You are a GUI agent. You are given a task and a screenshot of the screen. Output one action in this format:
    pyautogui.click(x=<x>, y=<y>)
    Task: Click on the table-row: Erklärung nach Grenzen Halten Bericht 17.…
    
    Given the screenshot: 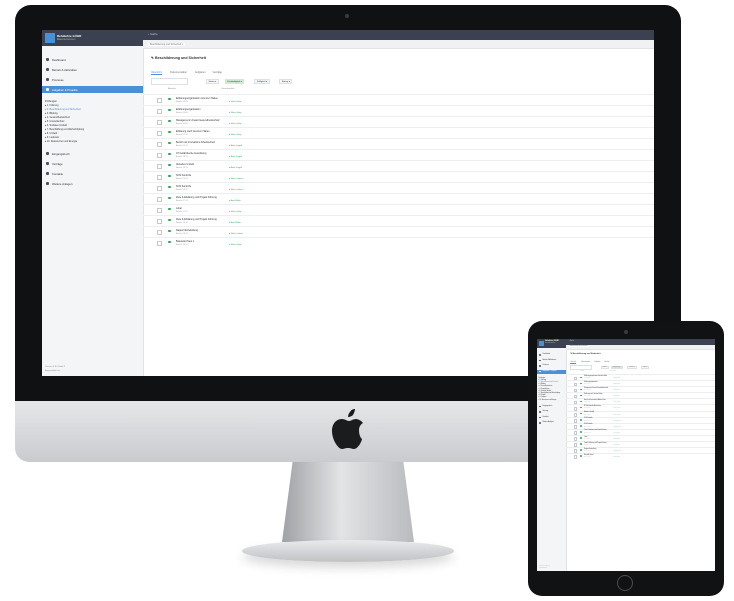 What is the action you would take?
    pyautogui.click(x=398, y=132)
    